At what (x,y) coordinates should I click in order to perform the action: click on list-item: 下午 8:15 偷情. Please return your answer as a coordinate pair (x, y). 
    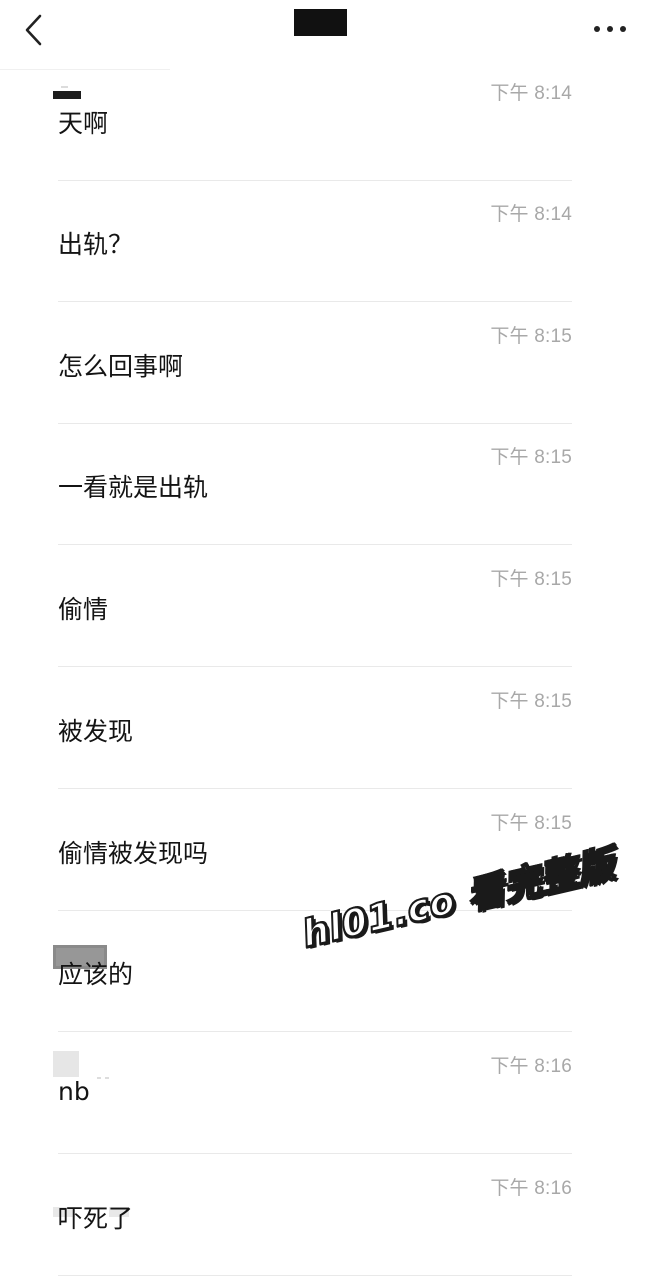
    Looking at the image, I should click on (315, 606).